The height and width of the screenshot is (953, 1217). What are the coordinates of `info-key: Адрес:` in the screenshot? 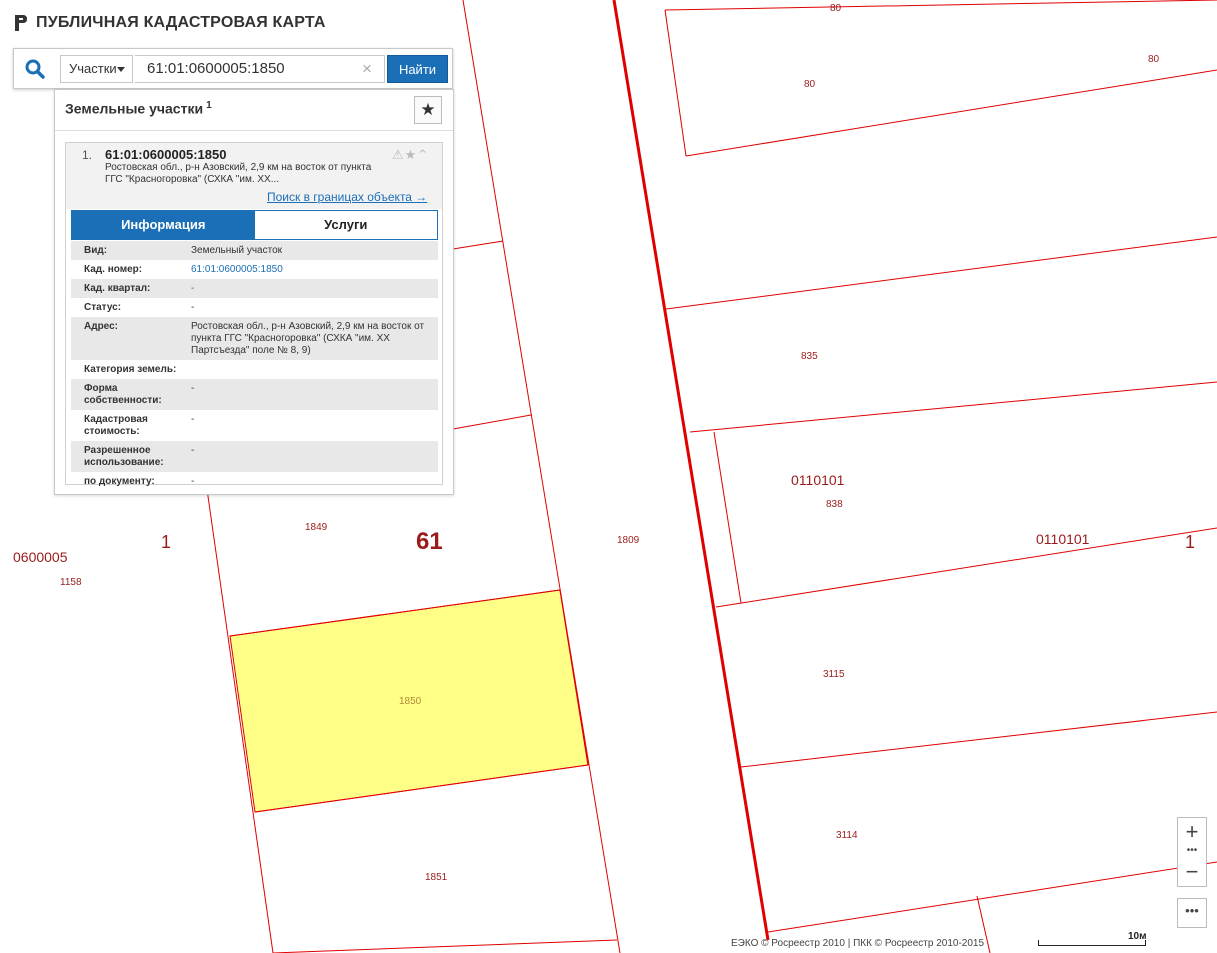 It's located at (101, 326).